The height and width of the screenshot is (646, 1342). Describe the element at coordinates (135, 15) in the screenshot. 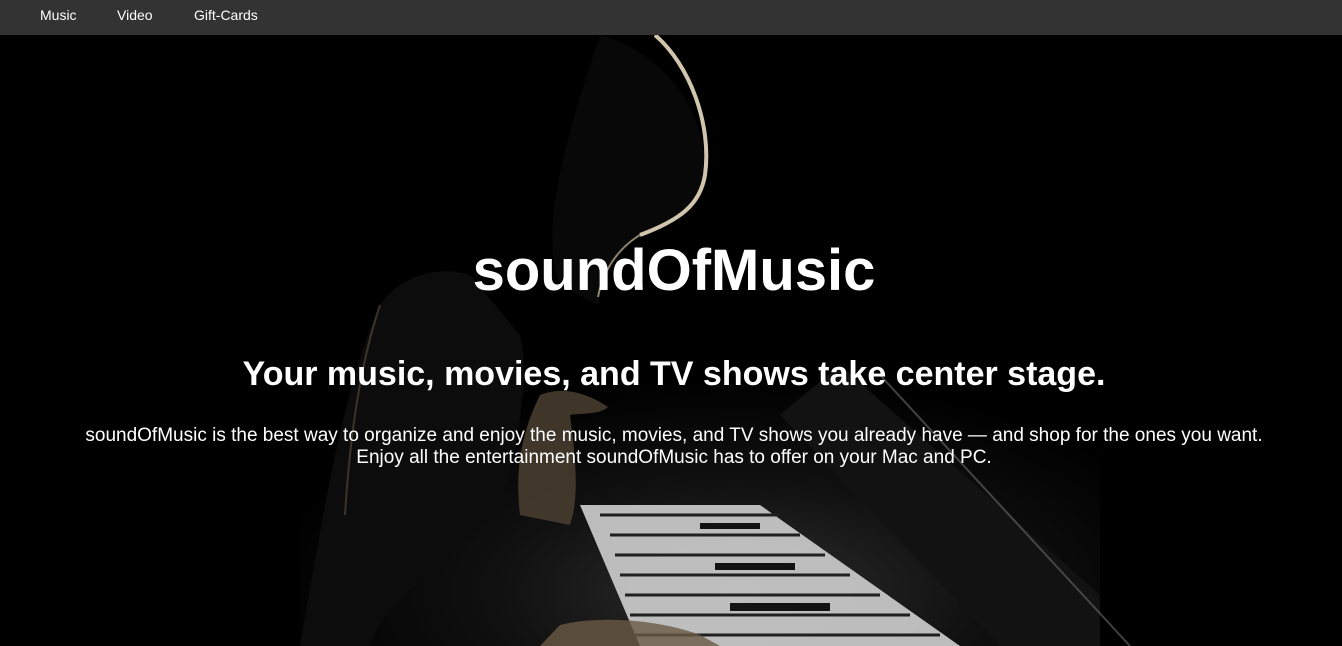

I see `nav-link-video: Video` at that location.